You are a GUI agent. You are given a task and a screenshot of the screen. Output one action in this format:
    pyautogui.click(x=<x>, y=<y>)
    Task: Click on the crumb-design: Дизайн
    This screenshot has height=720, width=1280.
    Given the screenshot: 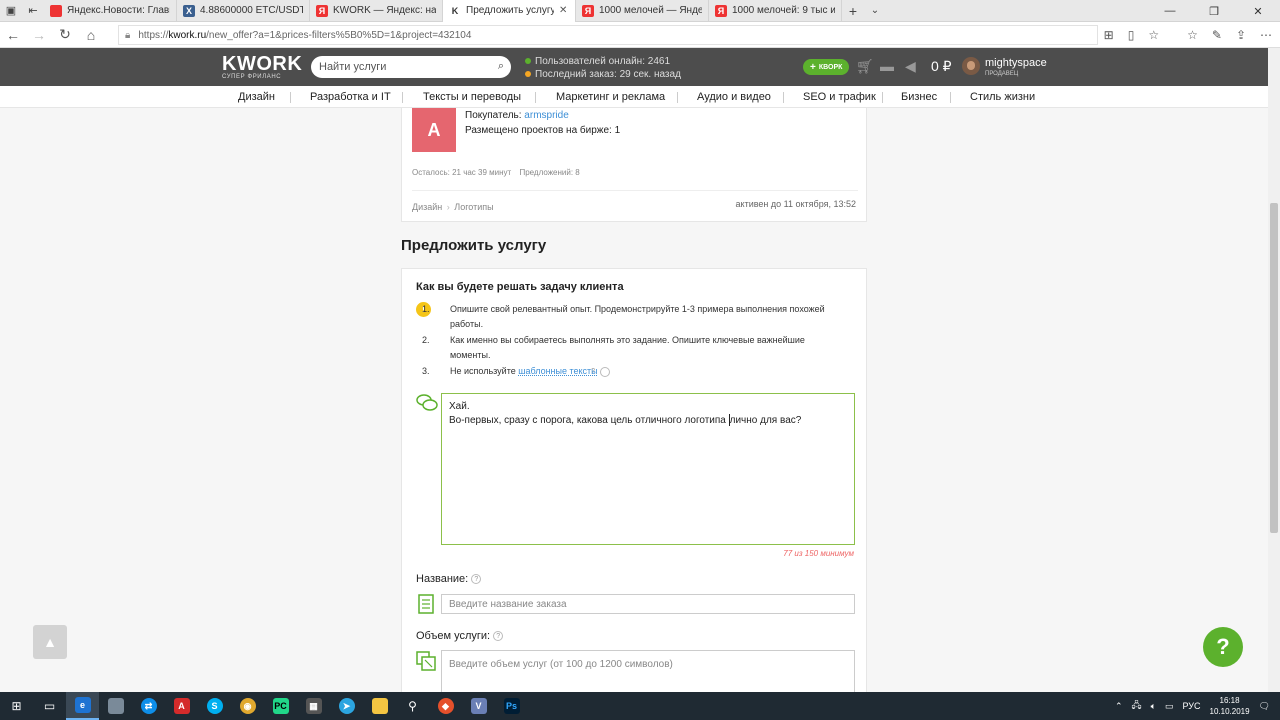 What is the action you would take?
    pyautogui.click(x=427, y=207)
    